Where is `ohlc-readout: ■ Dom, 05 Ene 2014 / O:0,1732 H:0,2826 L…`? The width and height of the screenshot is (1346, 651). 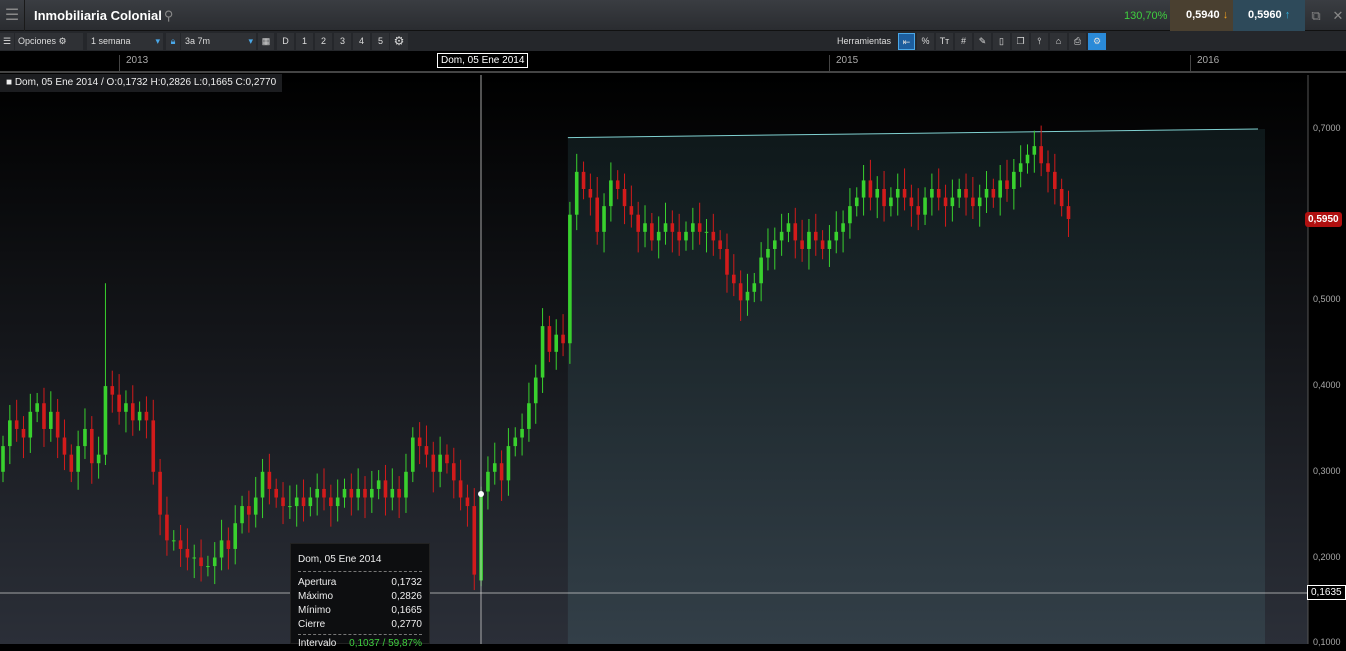 ohlc-readout: ■ Dom, 05 Ene 2014 / O:0,1732 H:0,2826 L… is located at coordinates (141, 83).